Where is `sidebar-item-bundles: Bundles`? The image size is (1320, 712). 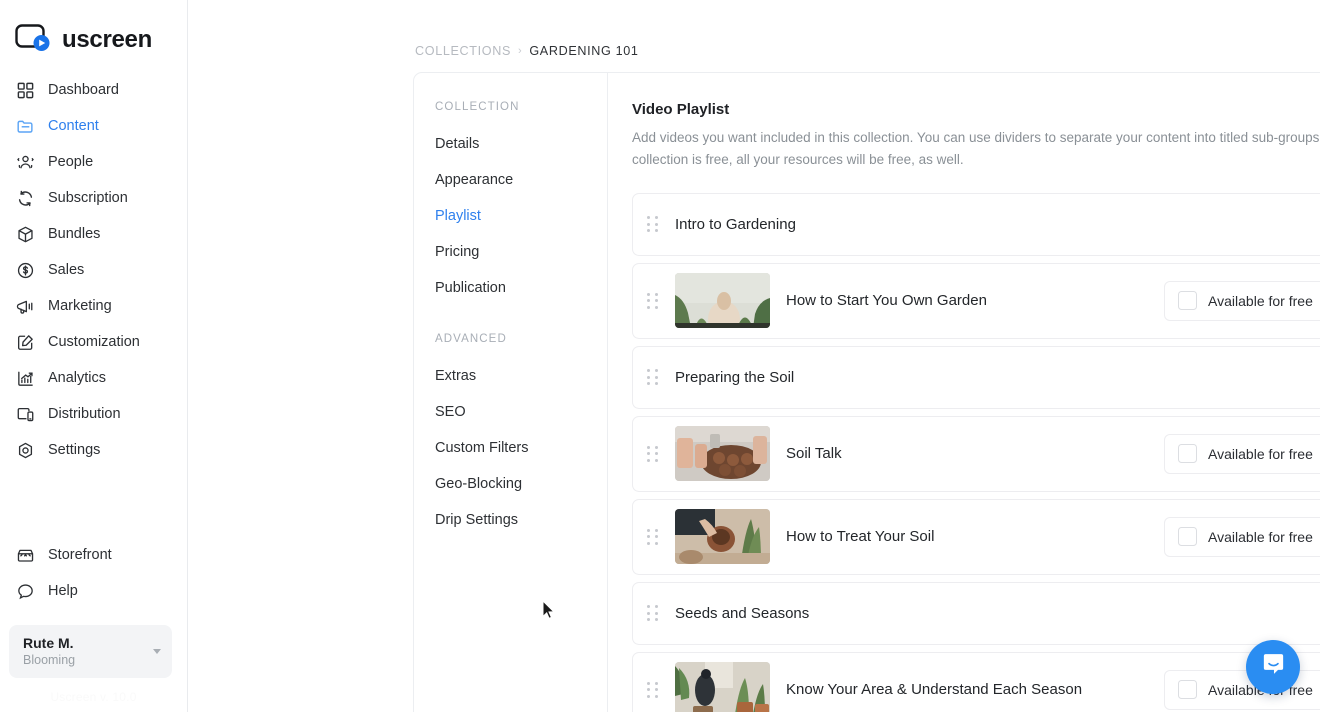 sidebar-item-bundles: Bundles is located at coordinates (93, 234).